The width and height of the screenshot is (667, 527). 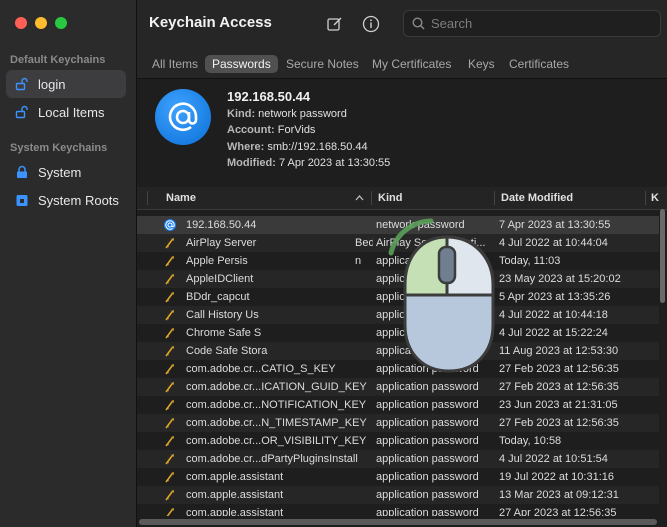 What do you see at coordinates (530, 441) in the screenshot?
I see `row-date-modified: Today, 10:58` at bounding box center [530, 441].